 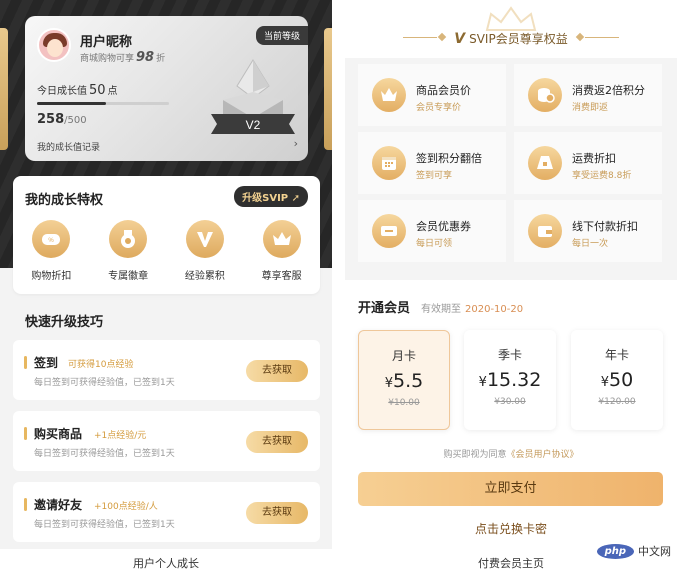 I want to click on task-reward: +1点经验/元, so click(x=120, y=436).